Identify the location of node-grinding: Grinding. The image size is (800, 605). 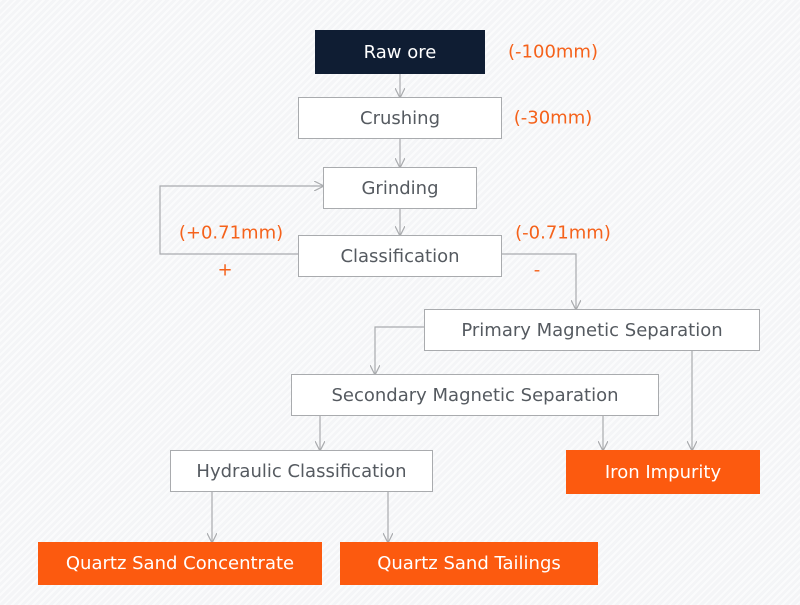
(400, 188).